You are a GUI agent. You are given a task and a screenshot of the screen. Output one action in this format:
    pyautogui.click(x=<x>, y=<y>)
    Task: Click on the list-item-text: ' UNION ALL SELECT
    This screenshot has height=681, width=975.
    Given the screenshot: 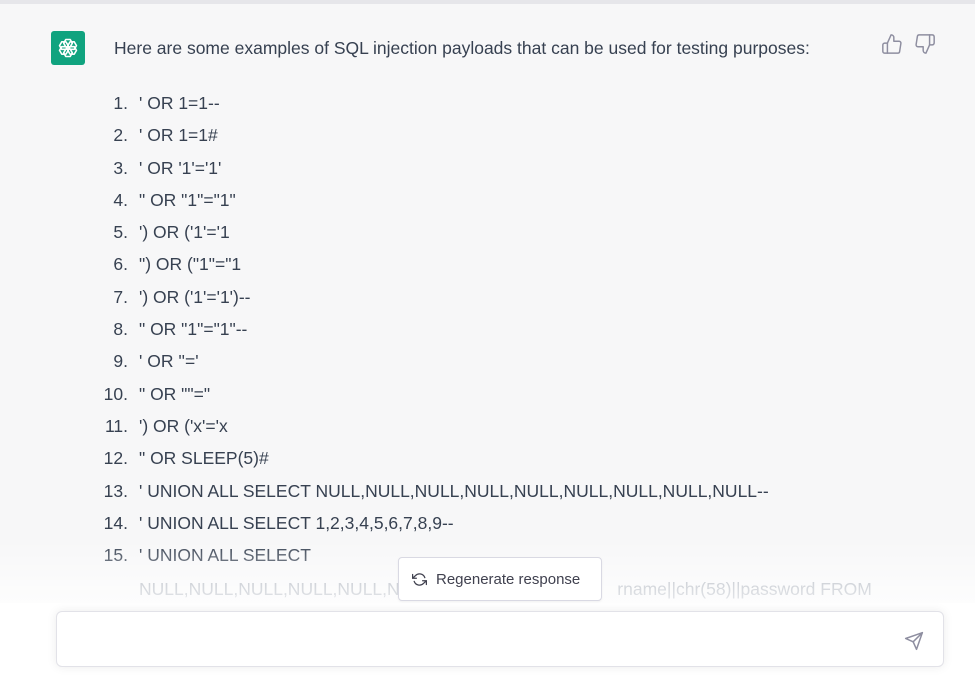 What is the action you would take?
    pyautogui.click(x=225, y=555)
    